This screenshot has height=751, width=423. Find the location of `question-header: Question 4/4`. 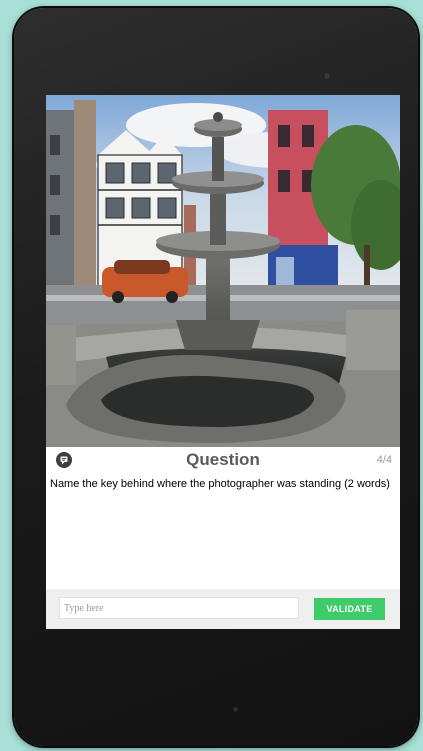

question-header: Question 4/4 is located at coordinates (223, 460).